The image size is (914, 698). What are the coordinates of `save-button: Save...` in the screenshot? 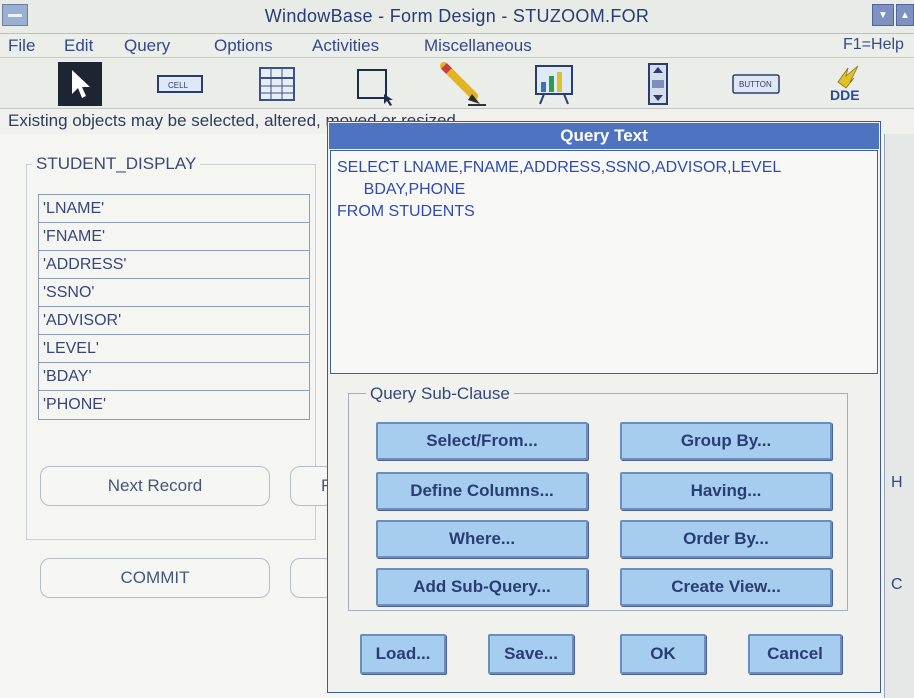 It's located at (531, 654).